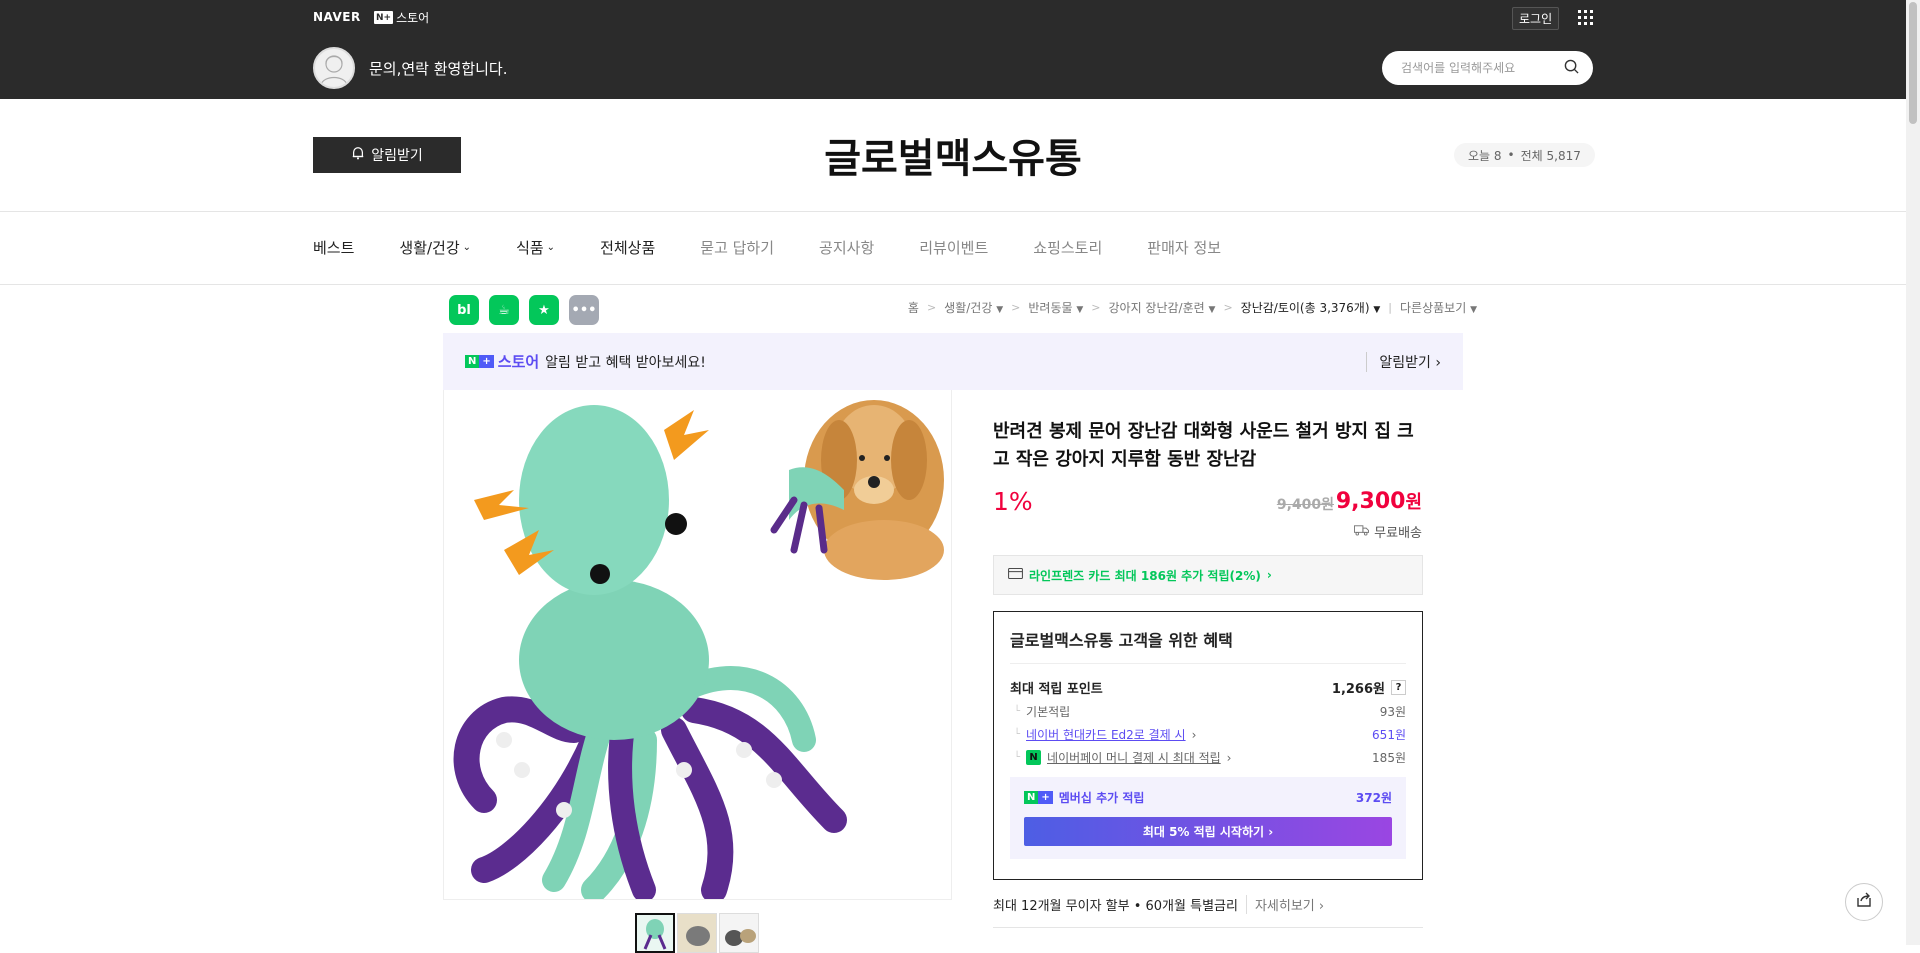 This screenshot has width=1920, height=953. I want to click on card-promo-link: 라인프렌즈 카드 최대 186원 추가 적립(2%) ›, so click(1208, 575).